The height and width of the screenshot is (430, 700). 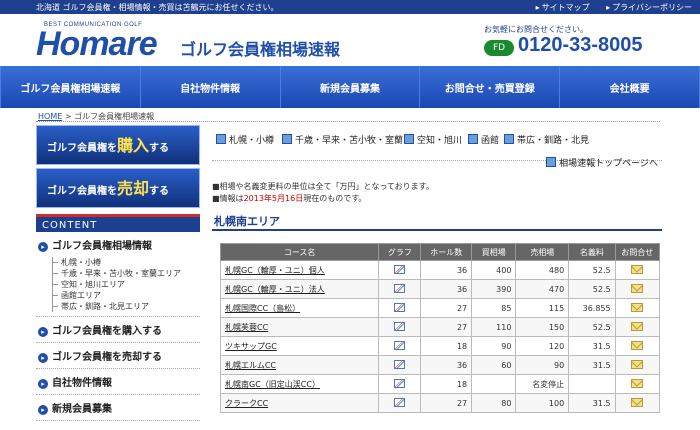 What do you see at coordinates (440, 252) in the screenshot?
I see `table-header-row: コース名 グラフ ホール数 買相場 売相場 名義料 お問合せ` at bounding box center [440, 252].